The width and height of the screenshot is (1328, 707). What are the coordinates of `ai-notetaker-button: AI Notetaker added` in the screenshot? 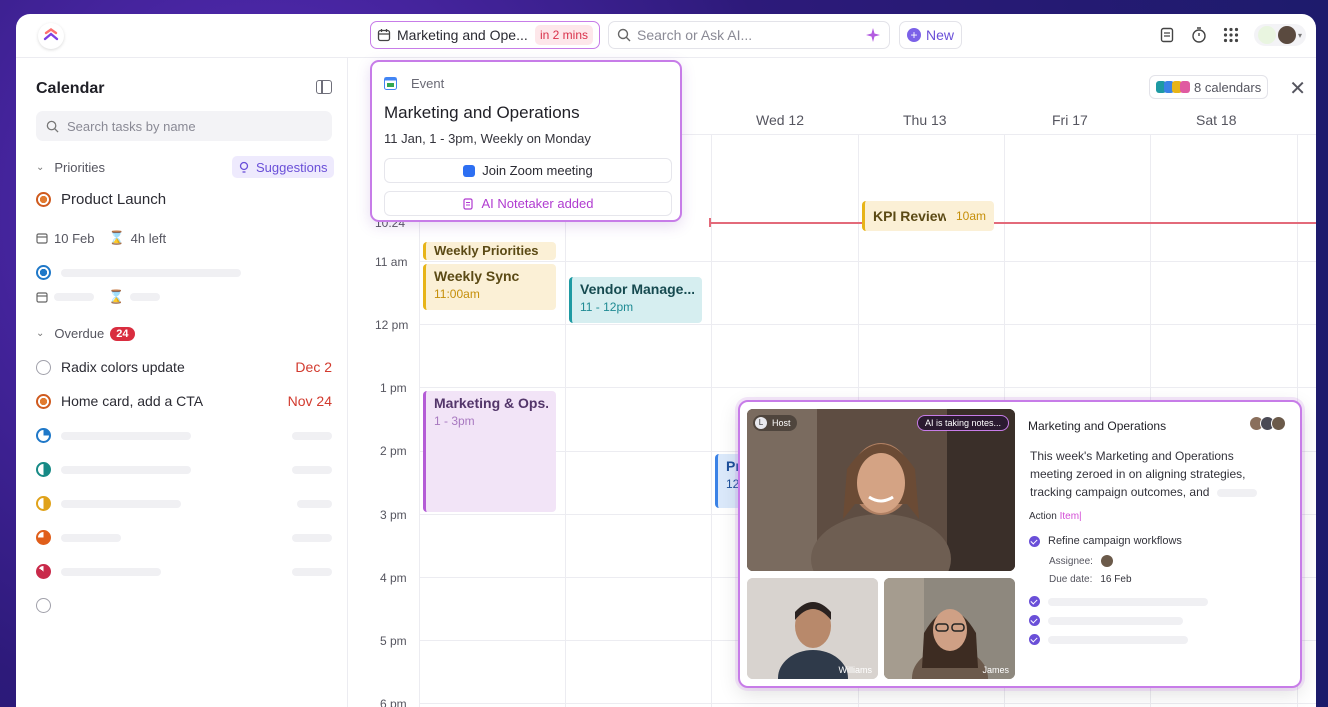 It's located at (528, 203).